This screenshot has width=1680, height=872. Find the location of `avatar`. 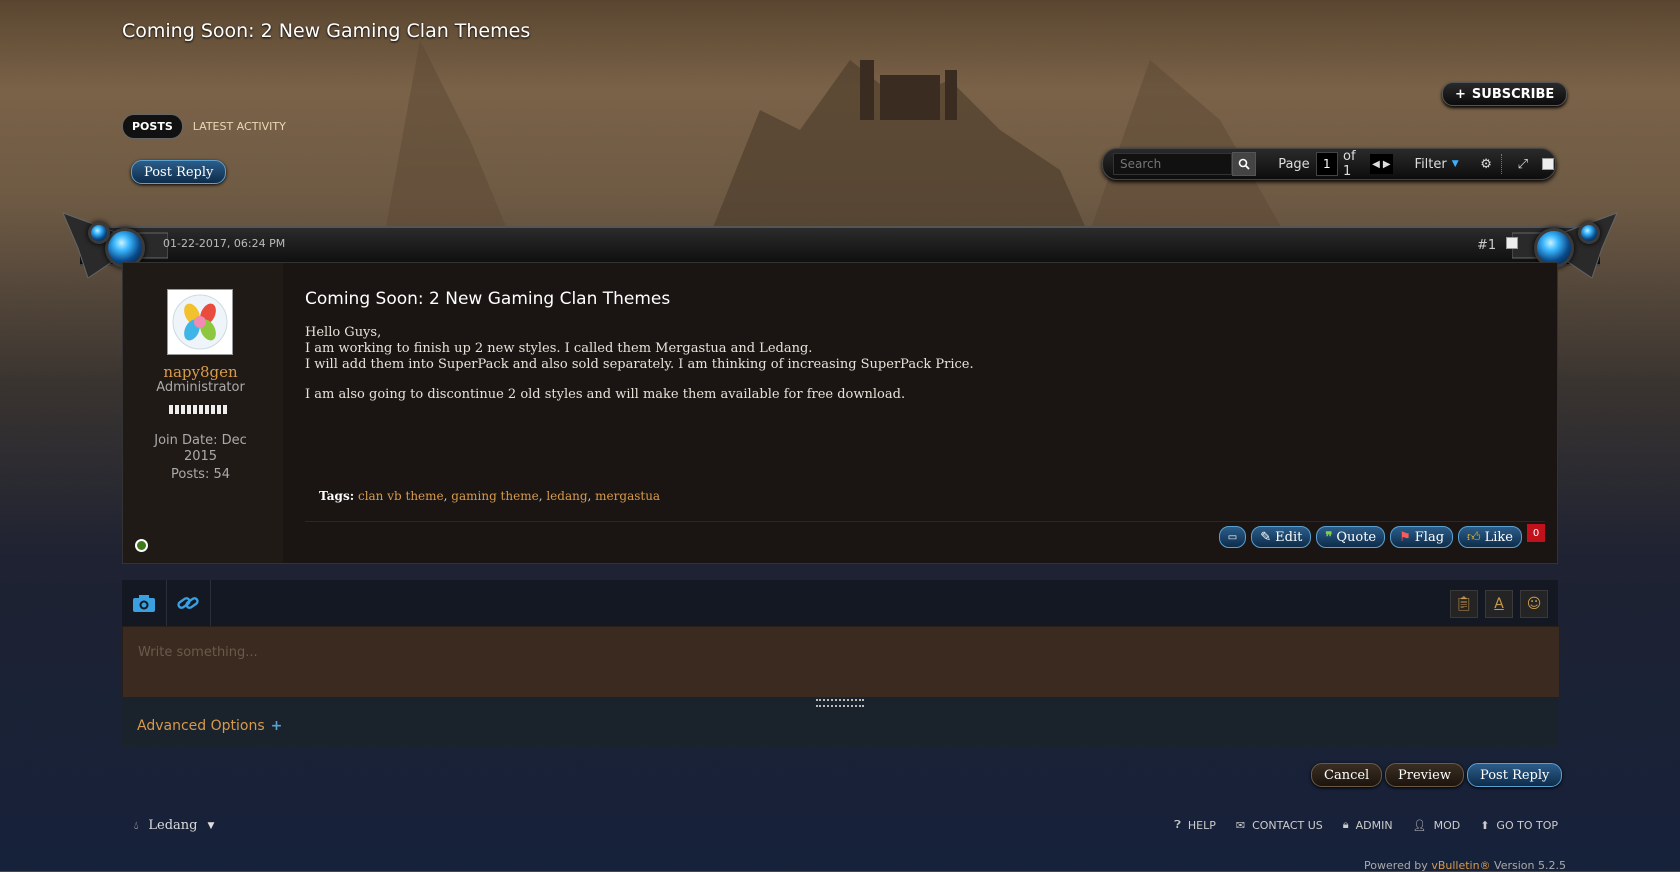

avatar is located at coordinates (200, 322).